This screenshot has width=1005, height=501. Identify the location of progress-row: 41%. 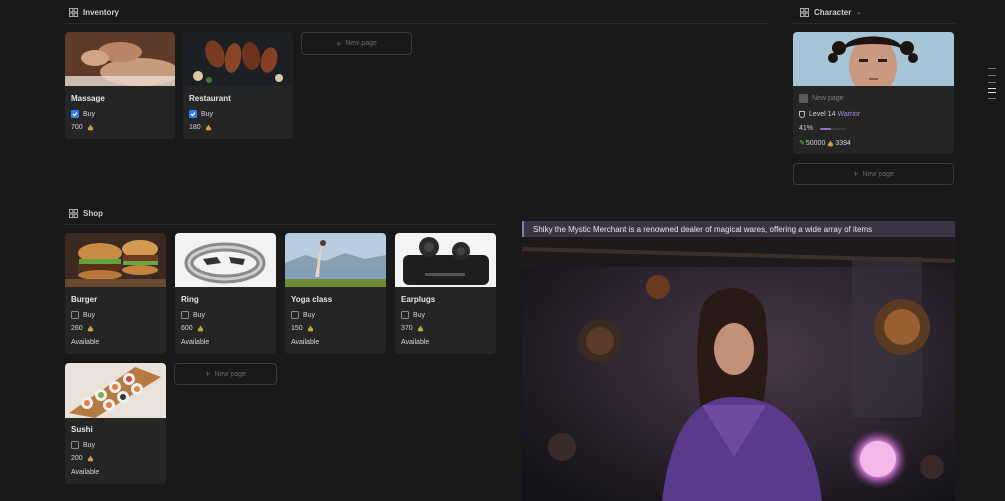
(823, 128).